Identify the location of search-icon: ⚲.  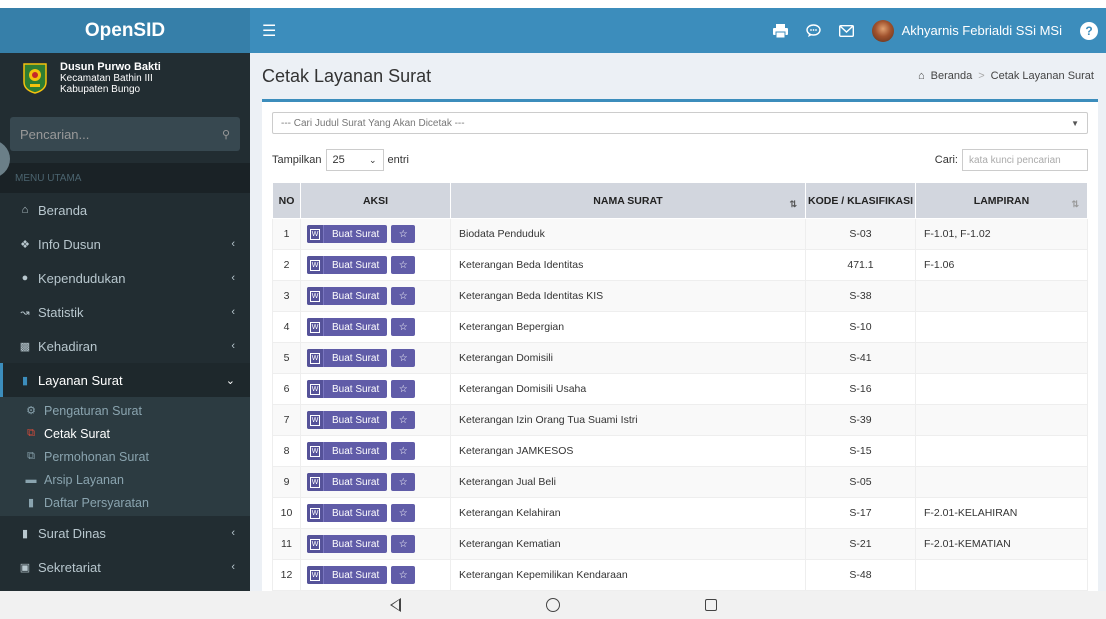
(226, 134).